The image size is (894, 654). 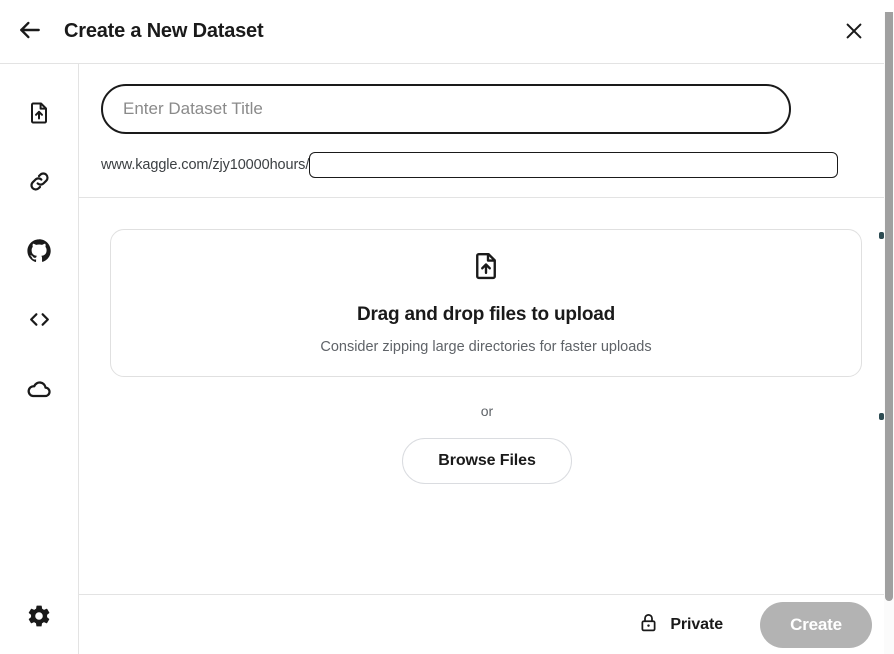 I want to click on page-scrollbar-thumb, so click(x=889, y=300).